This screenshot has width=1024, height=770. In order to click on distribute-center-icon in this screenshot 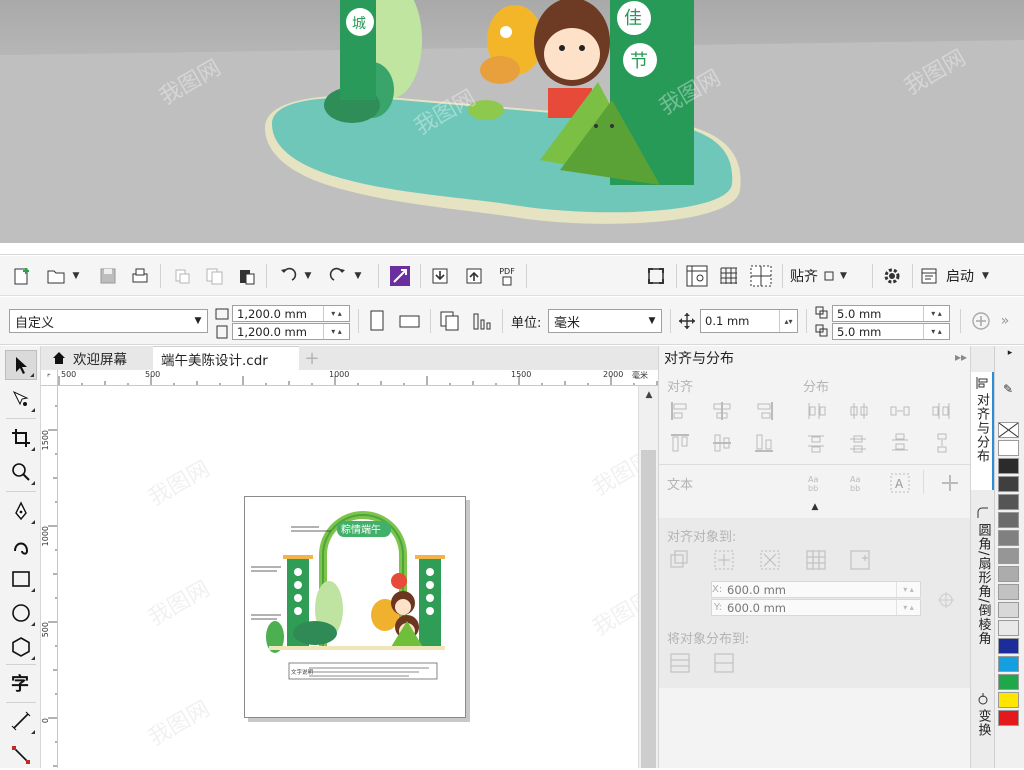, I will do `click(858, 411)`.